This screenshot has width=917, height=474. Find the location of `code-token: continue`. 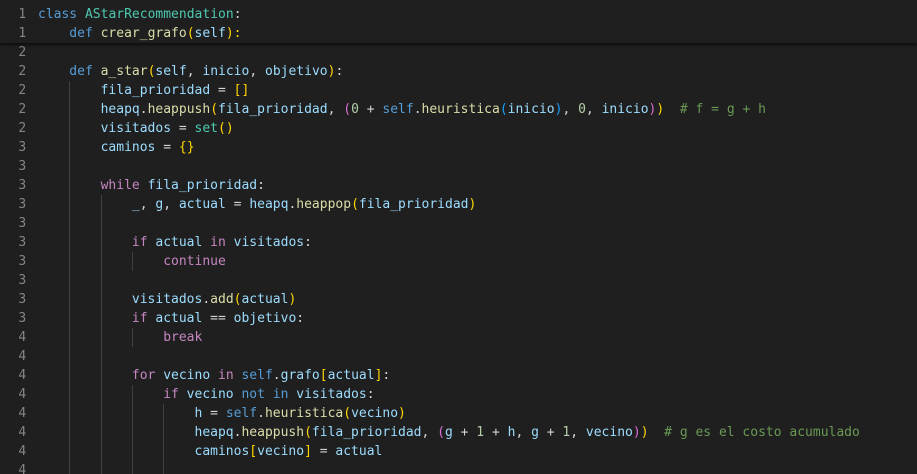

code-token: continue is located at coordinates (194, 261).